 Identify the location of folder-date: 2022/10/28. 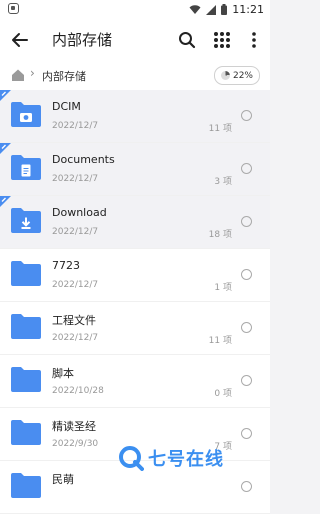
(78, 391).